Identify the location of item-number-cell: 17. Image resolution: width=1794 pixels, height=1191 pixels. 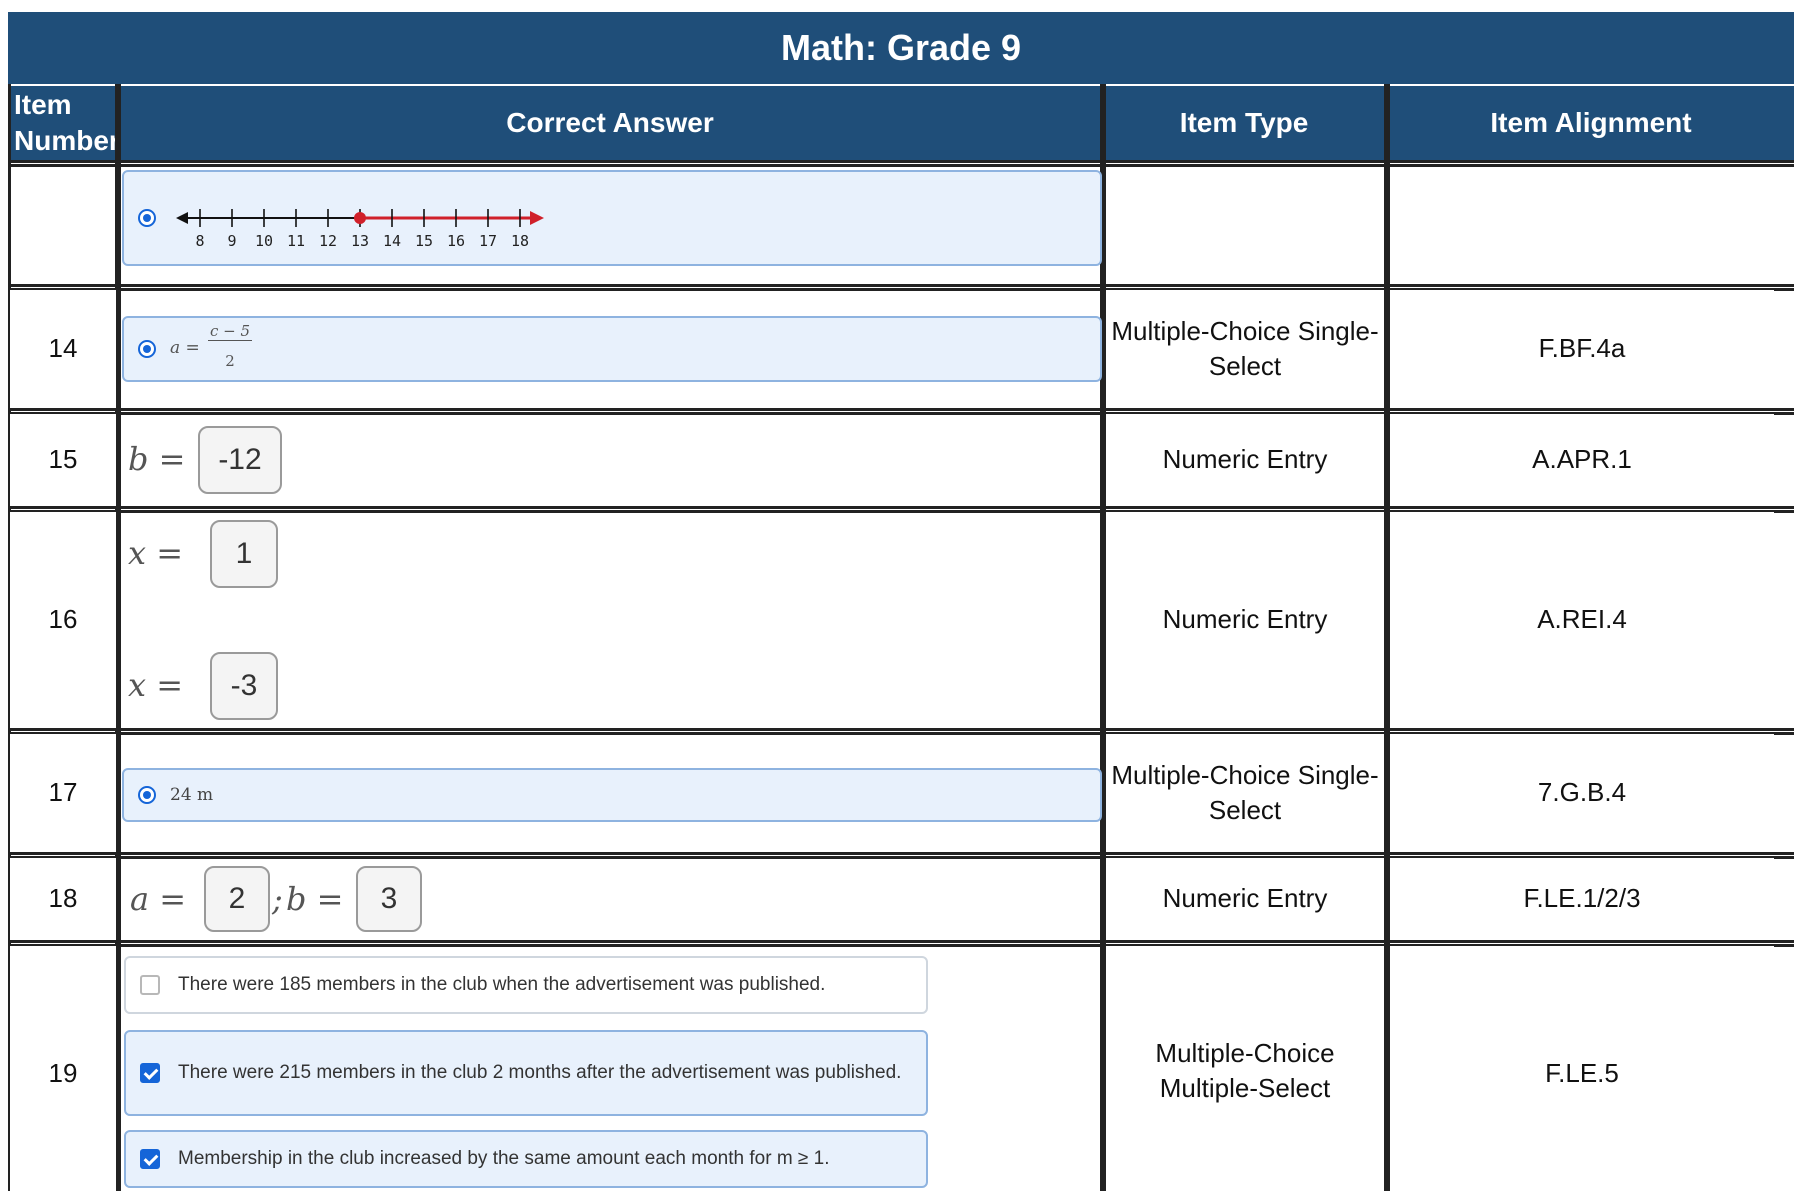
(63, 793).